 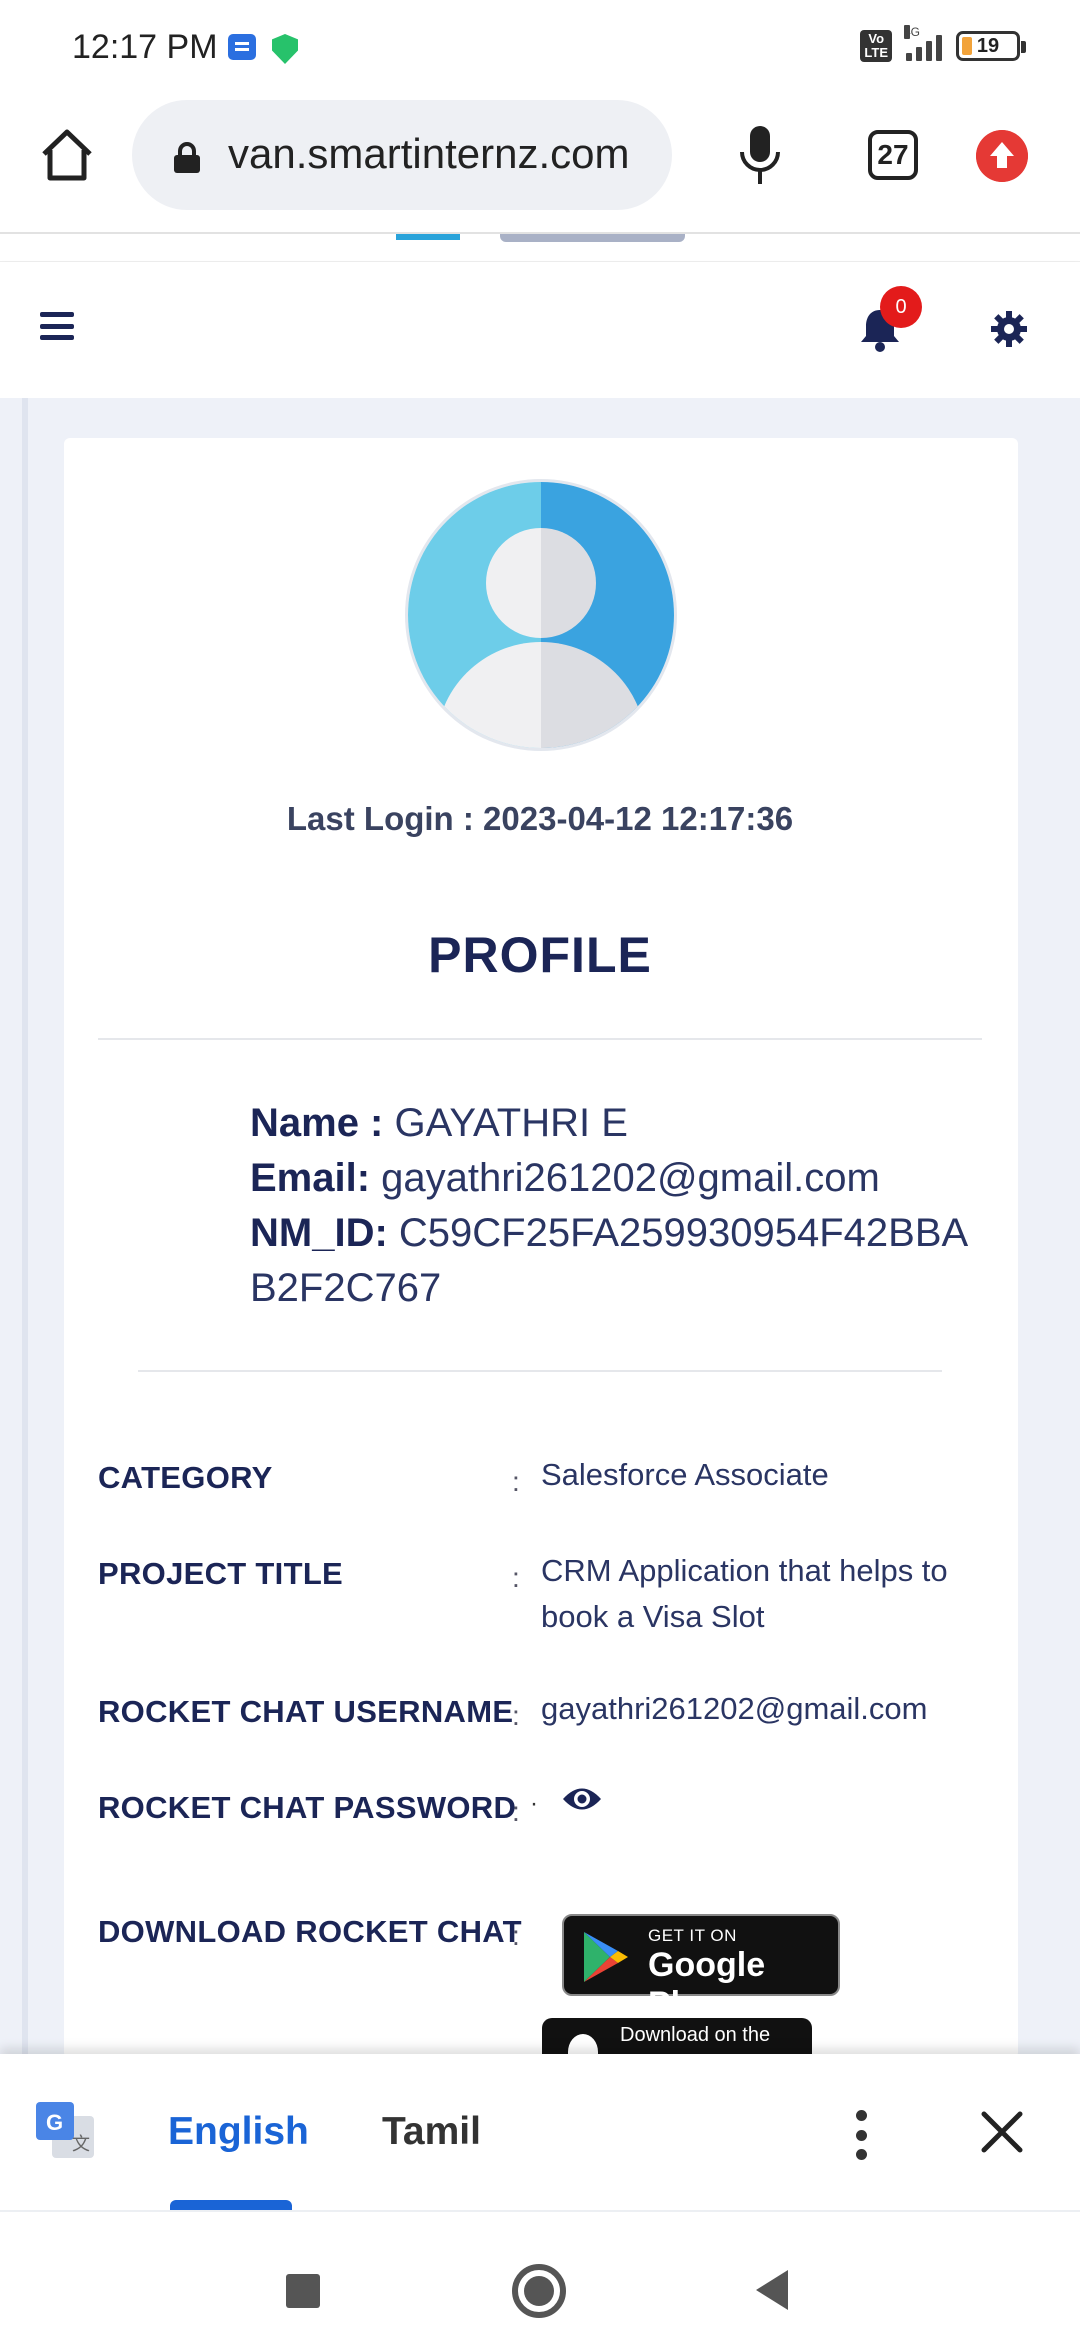 I want to click on tabs-button: 27, so click(x=893, y=155).